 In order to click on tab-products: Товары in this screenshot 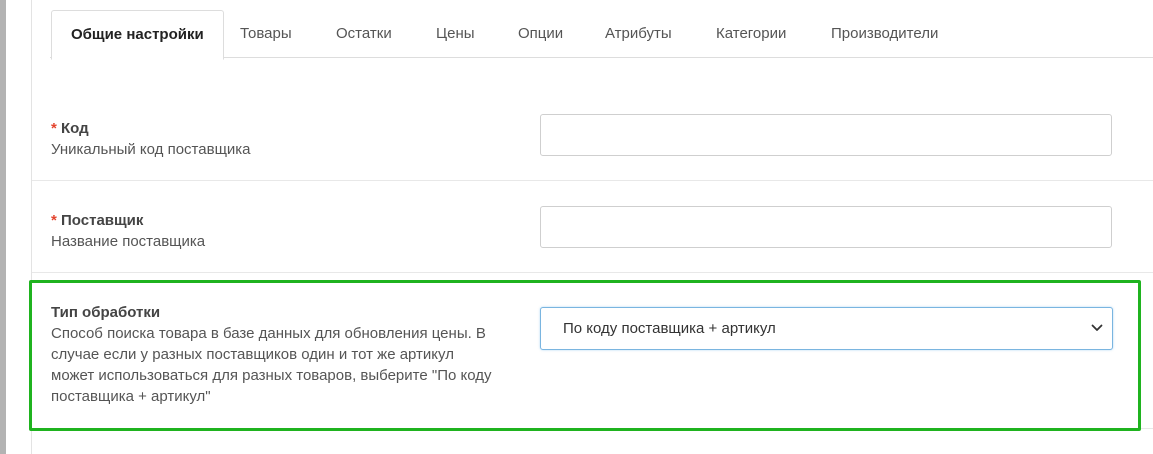, I will do `click(266, 33)`.